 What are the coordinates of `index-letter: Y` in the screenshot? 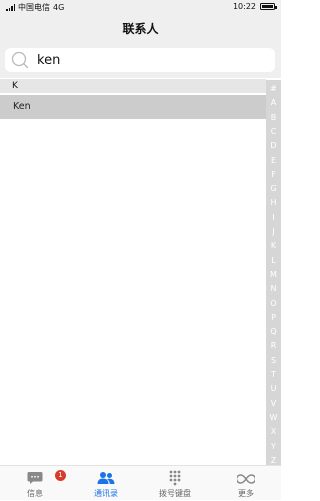 It's located at (273, 447).